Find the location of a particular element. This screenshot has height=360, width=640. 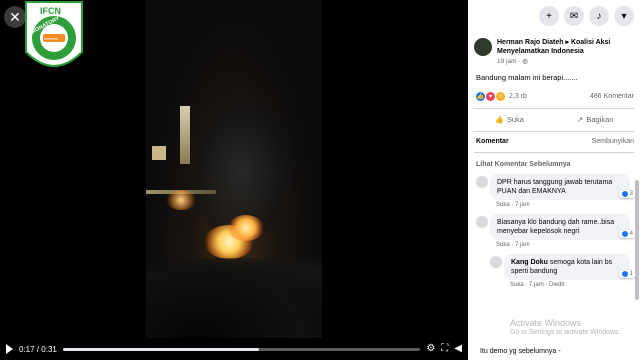

author-avatar is located at coordinates (483, 47).